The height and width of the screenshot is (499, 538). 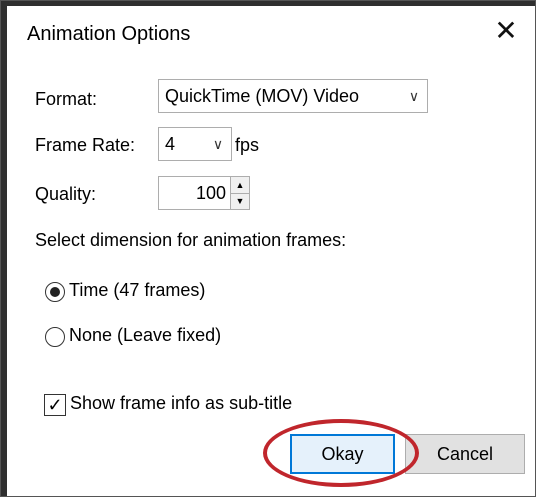 What do you see at coordinates (247, 145) in the screenshot?
I see `frame-rate-unit: fps` at bounding box center [247, 145].